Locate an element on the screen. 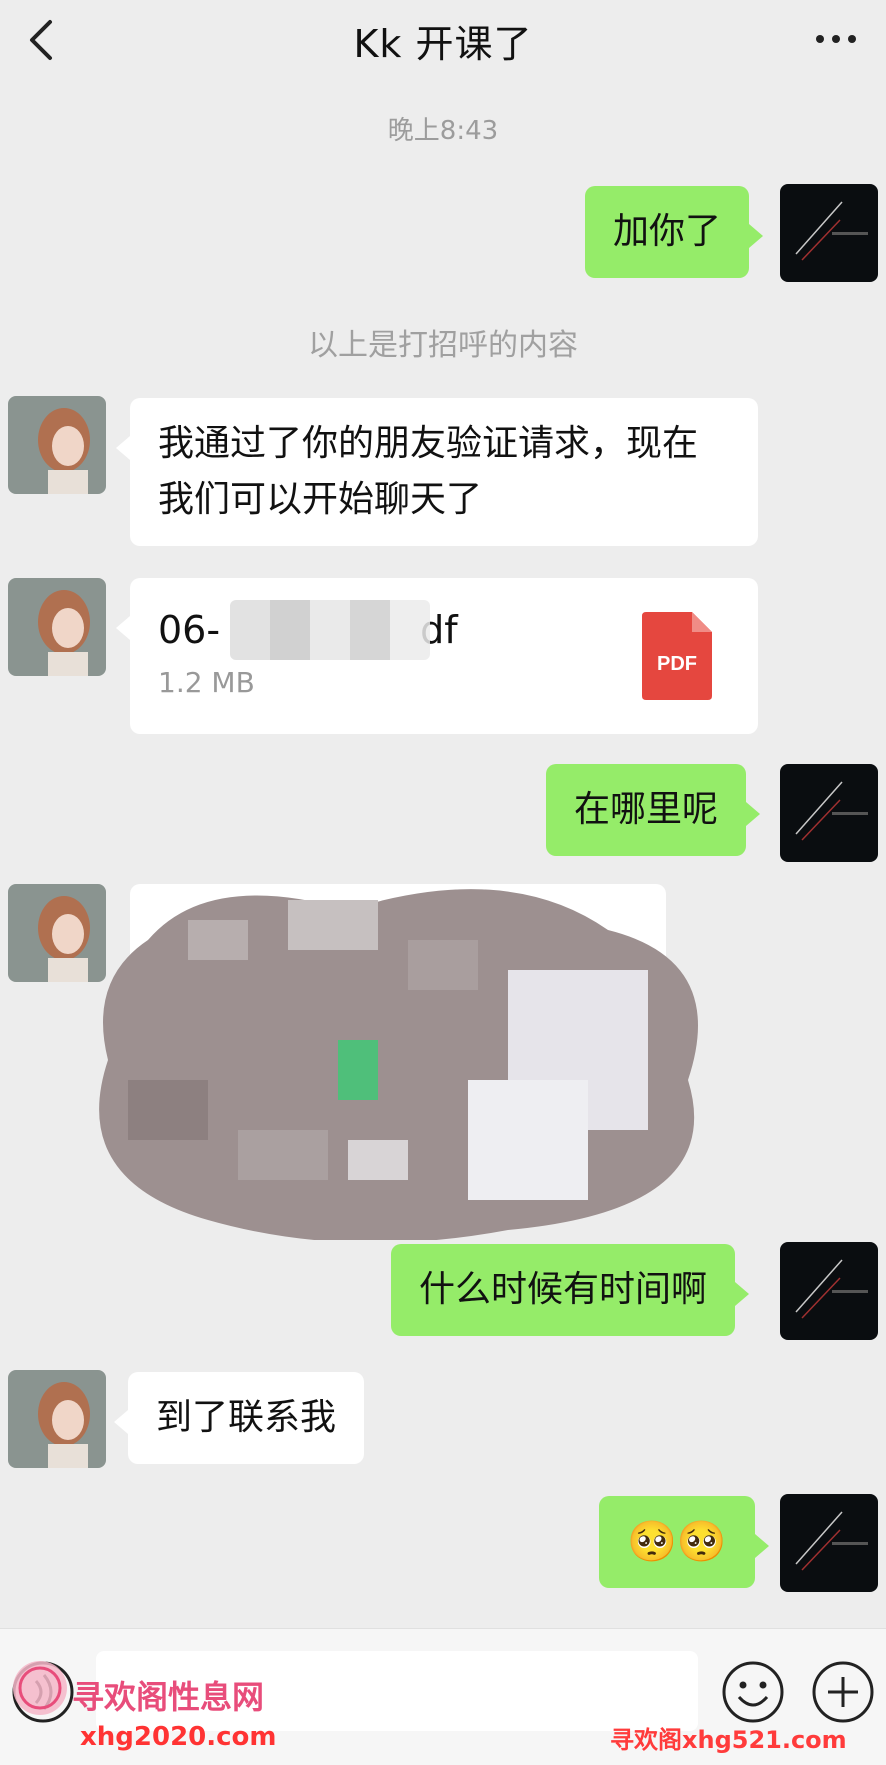  more-dots-icon is located at coordinates (836, 39).